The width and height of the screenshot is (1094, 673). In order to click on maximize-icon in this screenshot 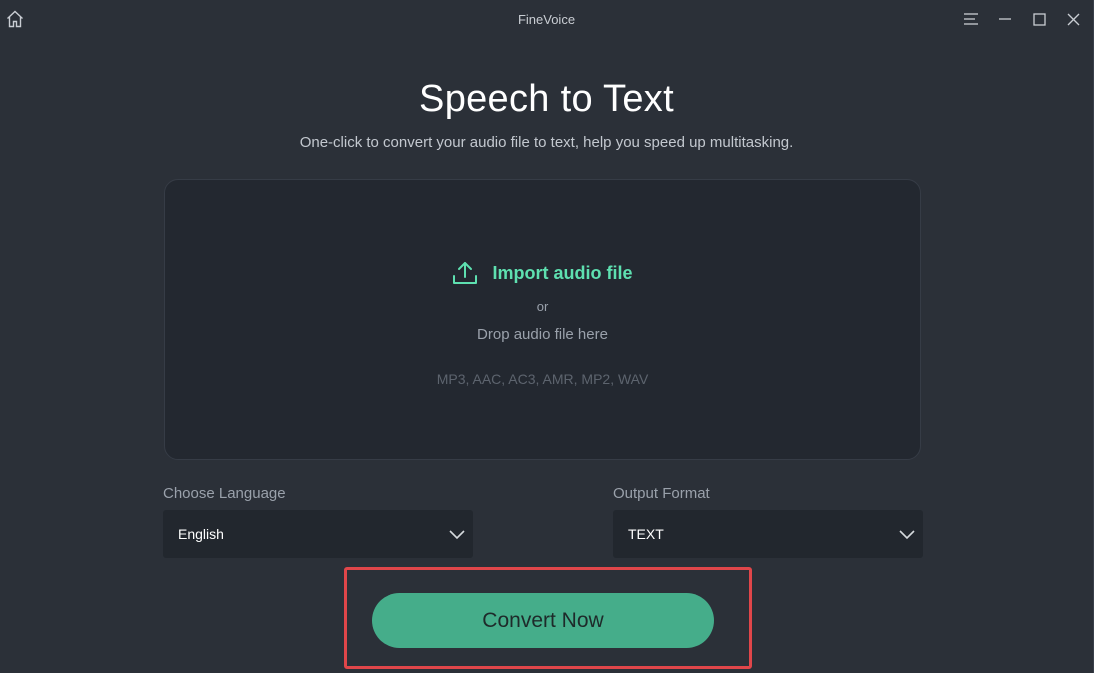, I will do `click(1039, 19)`.